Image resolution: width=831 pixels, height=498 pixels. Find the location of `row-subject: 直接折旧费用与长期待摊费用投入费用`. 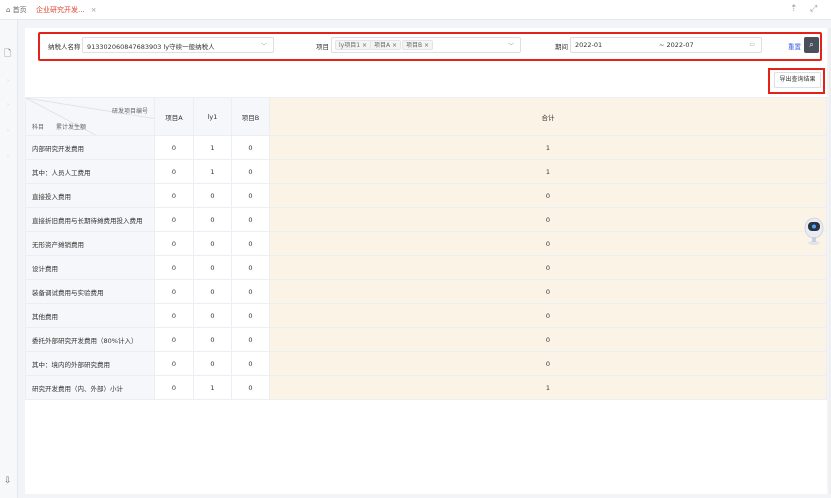

row-subject: 直接折旧费用与长期待摊费用投入费用 is located at coordinates (90, 219).